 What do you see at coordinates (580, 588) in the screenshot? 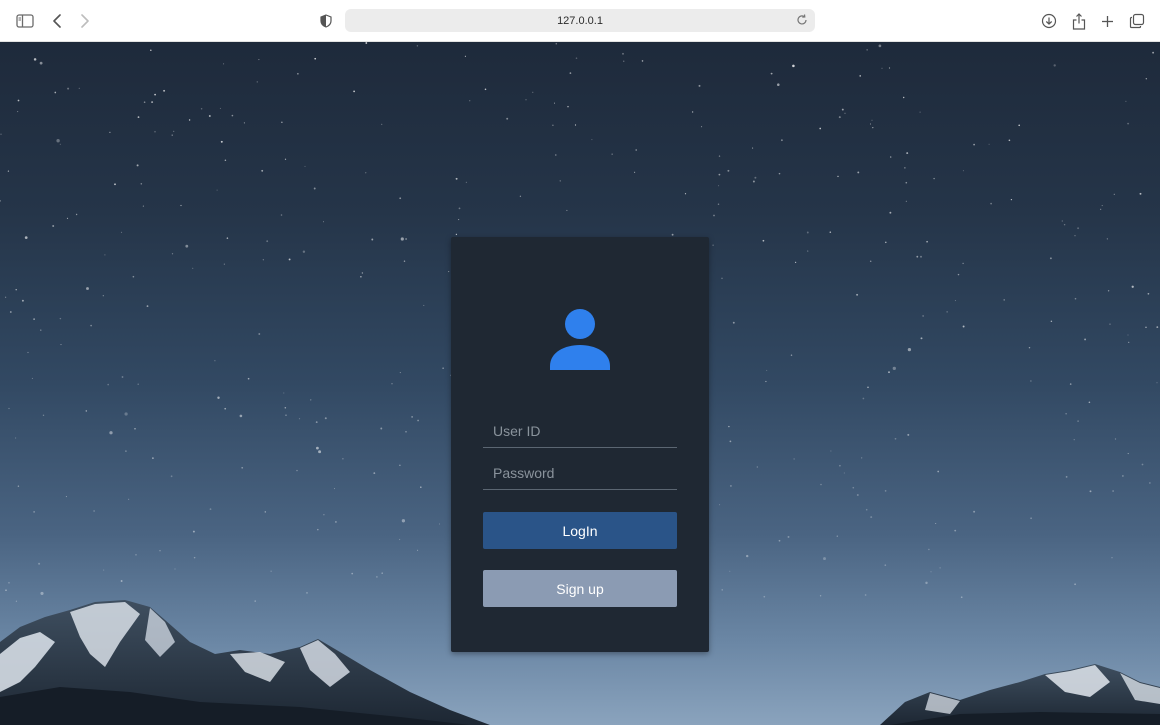
I see `signup-button: Sign up` at bounding box center [580, 588].